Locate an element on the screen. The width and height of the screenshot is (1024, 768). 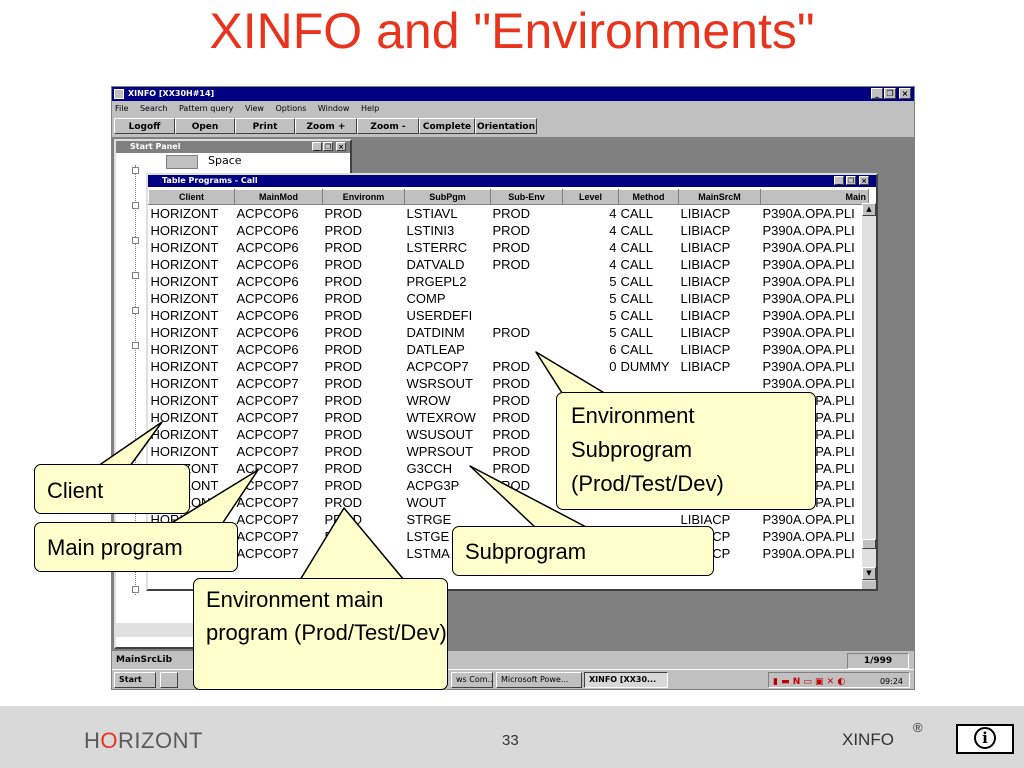
logo-letter-h: H is located at coordinates (92, 740).